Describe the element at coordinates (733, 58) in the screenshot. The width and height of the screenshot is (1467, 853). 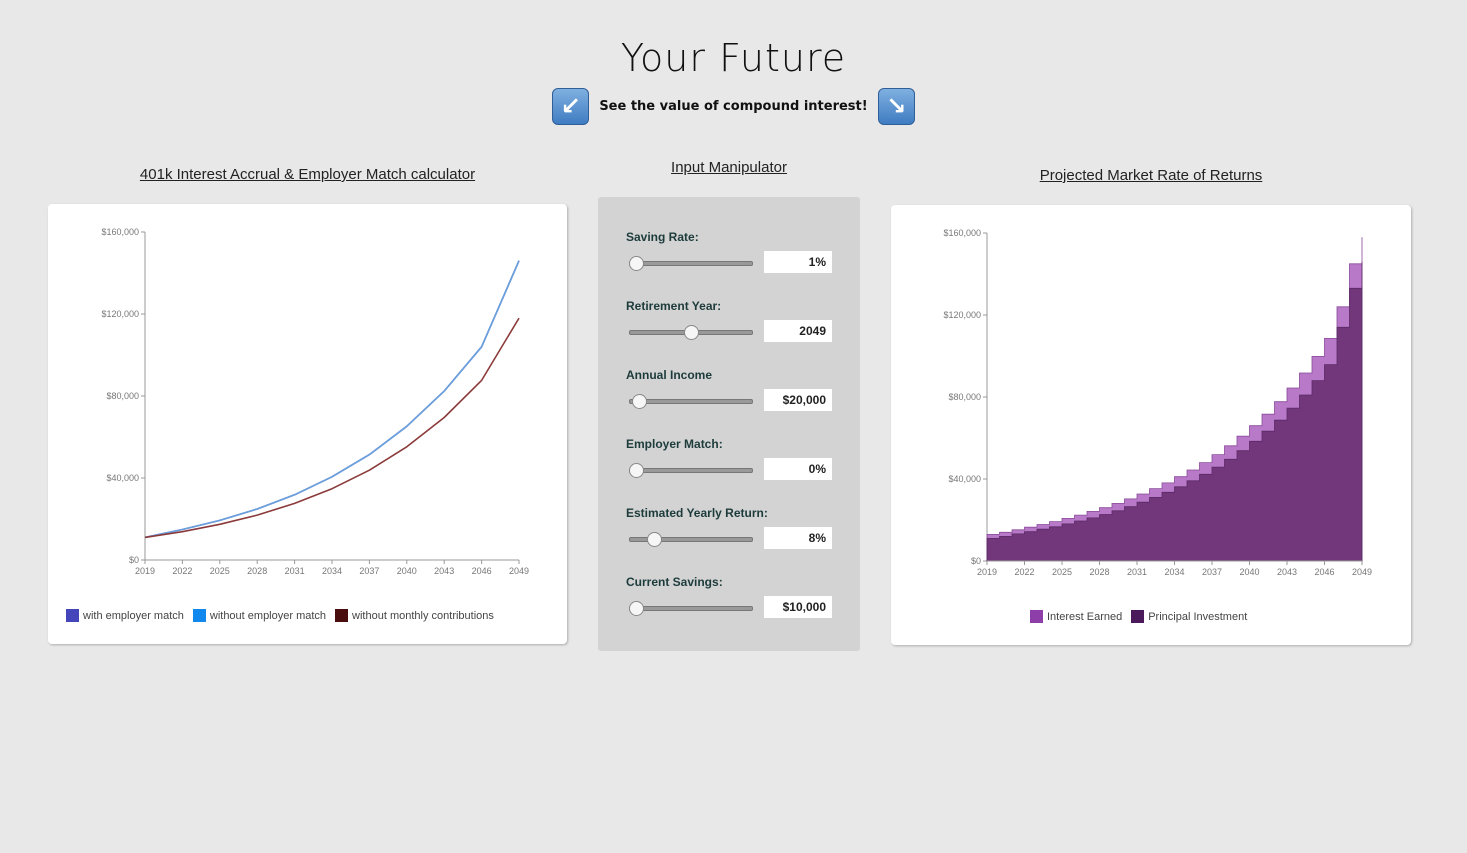
I see `page-title: Your Future` at that location.